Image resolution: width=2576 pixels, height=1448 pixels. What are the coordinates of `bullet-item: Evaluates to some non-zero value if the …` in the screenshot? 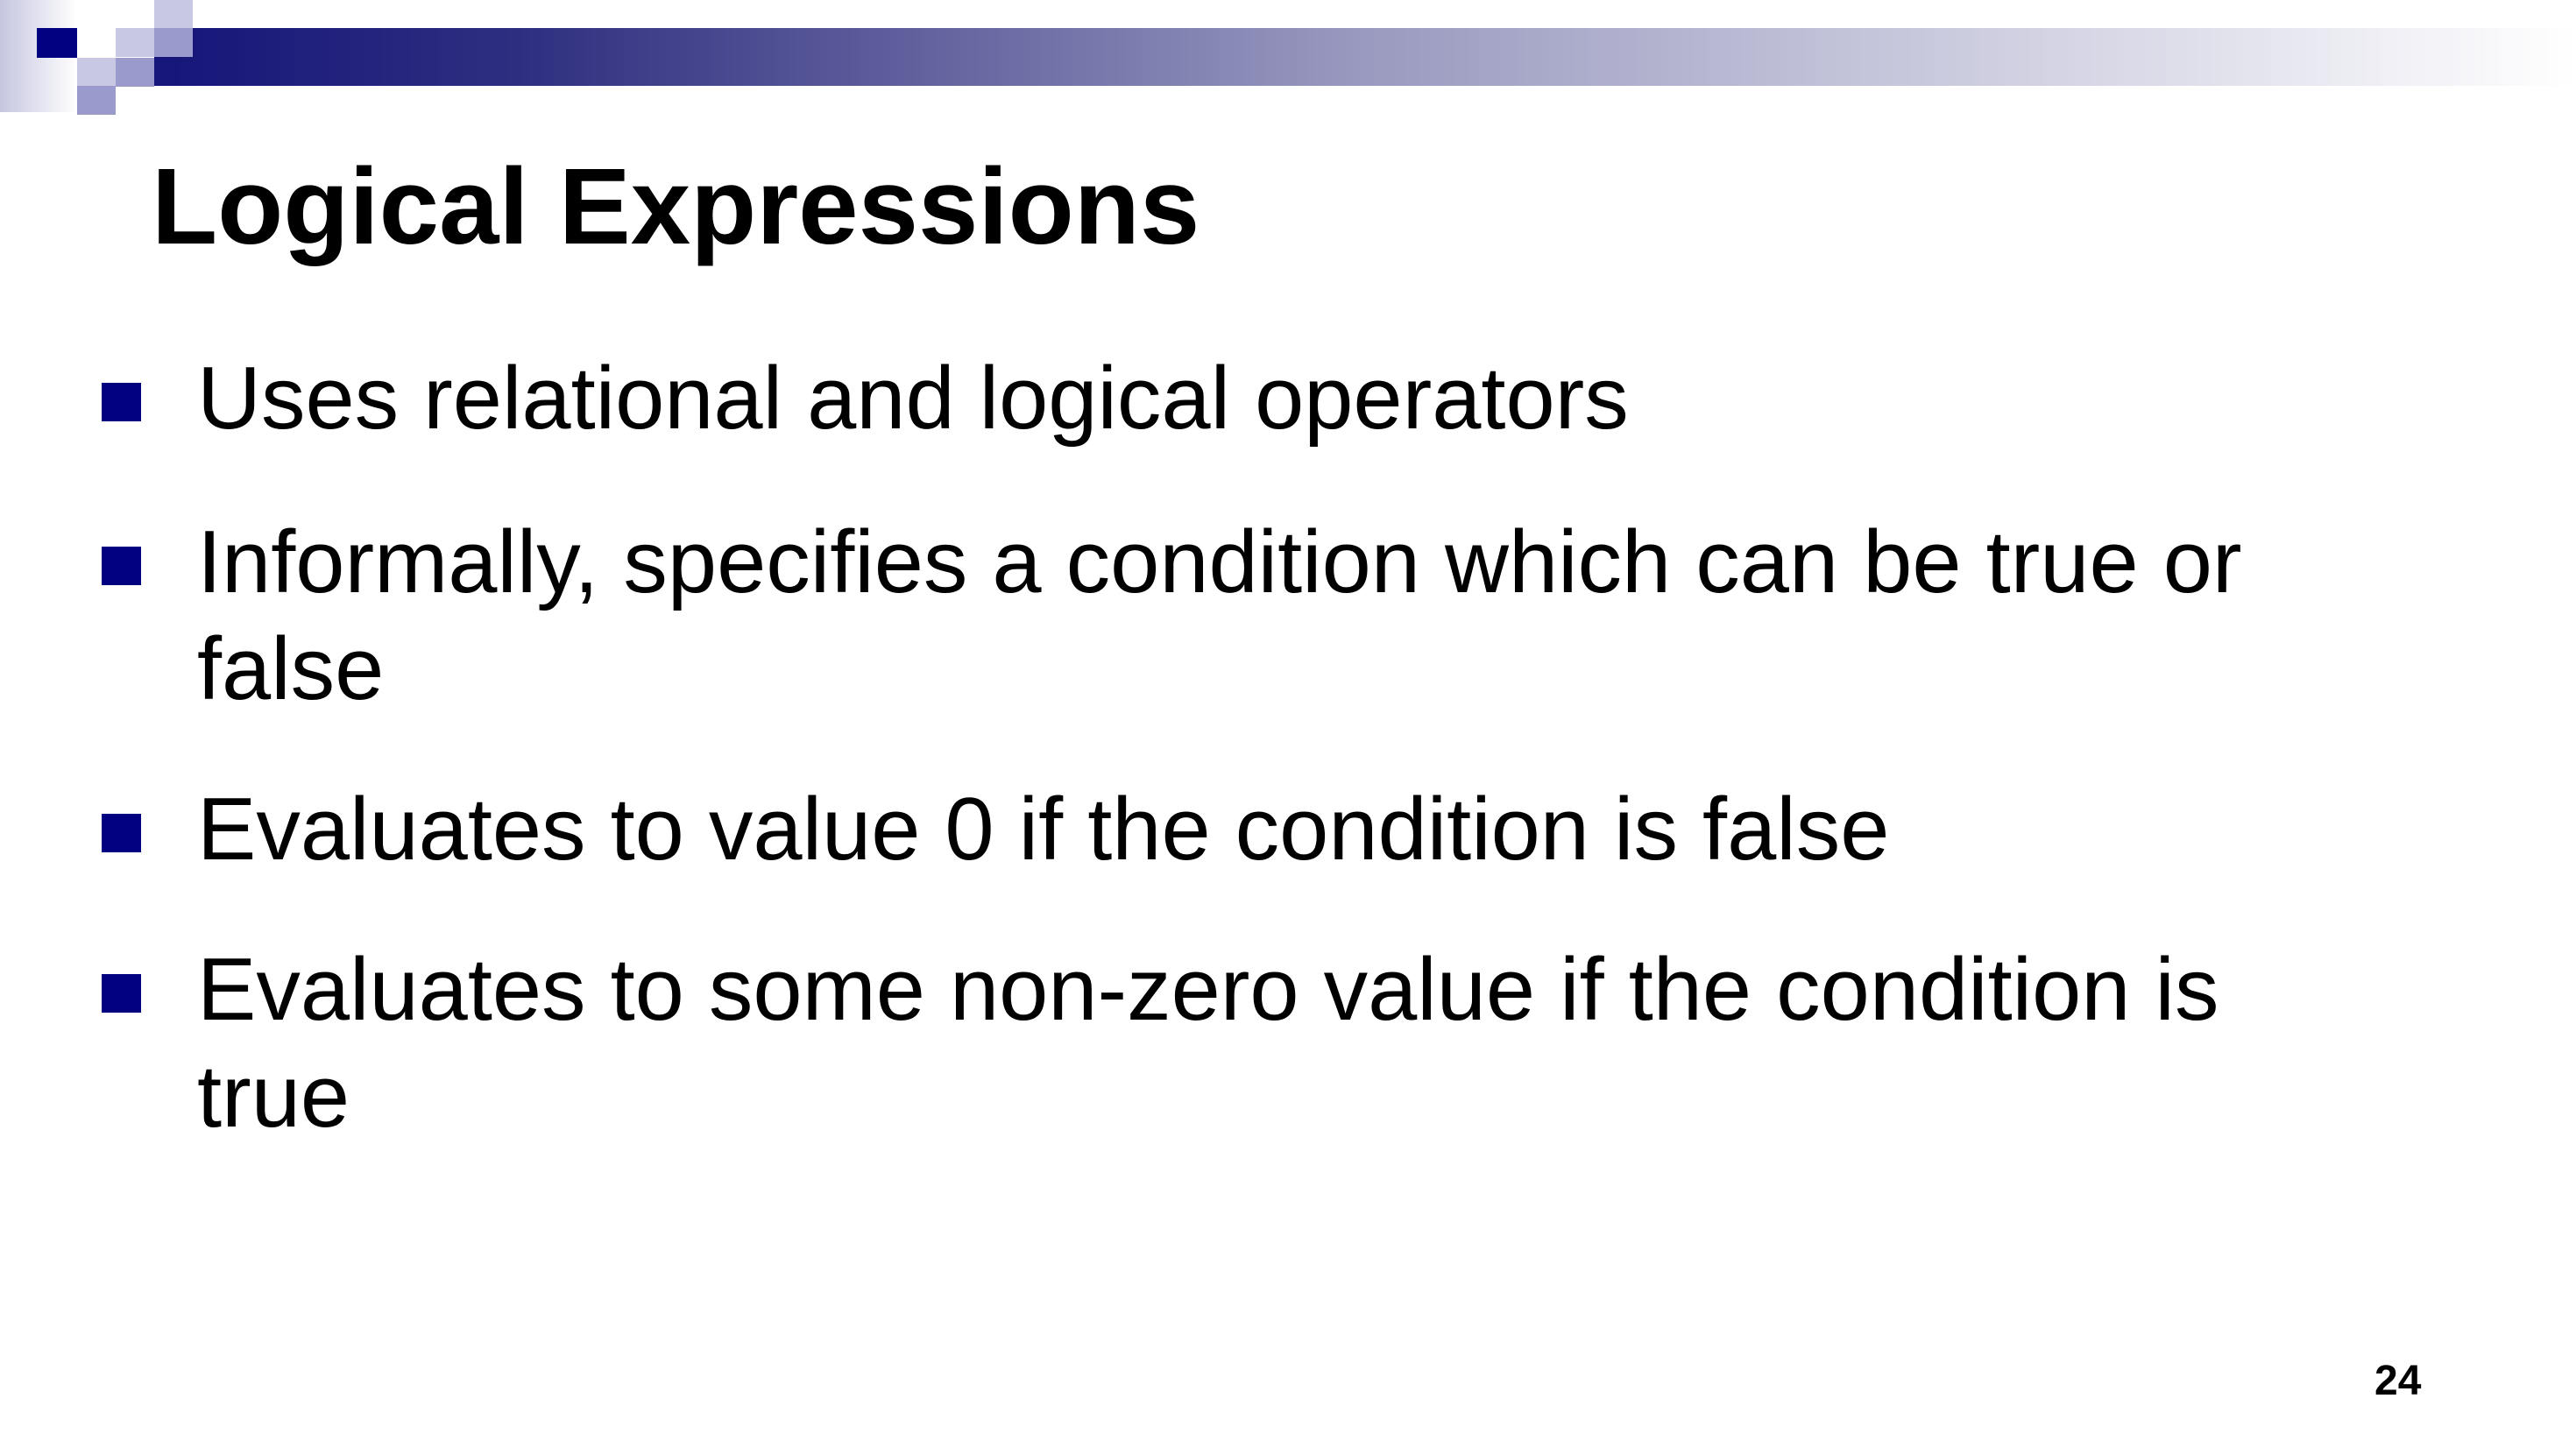 It's located at (1223, 1043).